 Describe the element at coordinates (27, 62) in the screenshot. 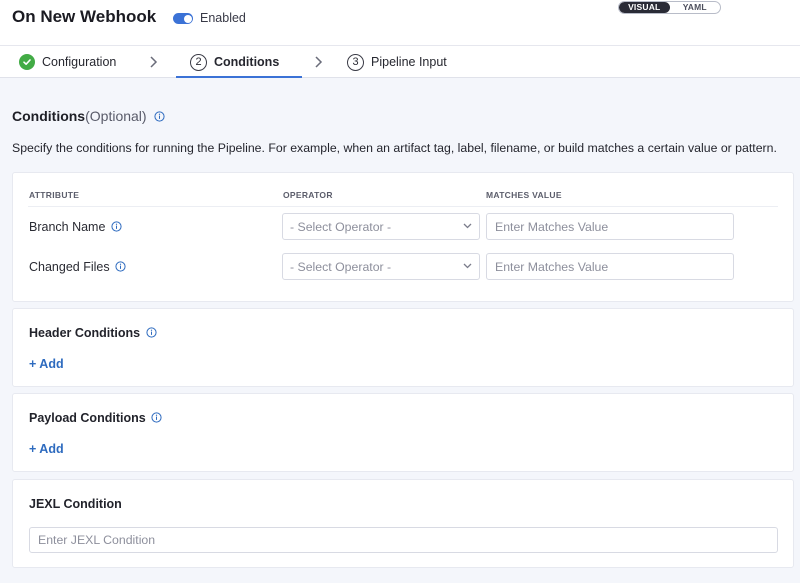

I see `check-icon` at that location.